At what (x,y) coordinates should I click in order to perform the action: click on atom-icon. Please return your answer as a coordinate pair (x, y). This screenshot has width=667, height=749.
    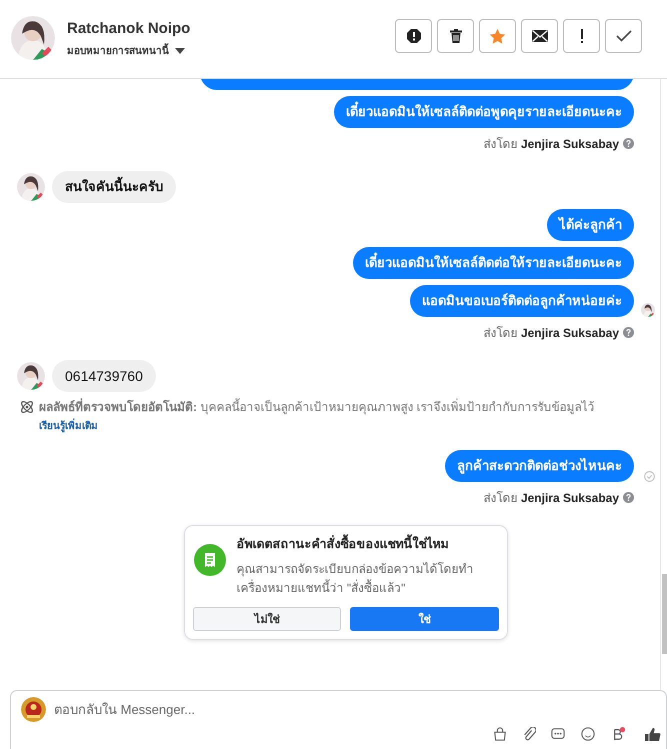
    Looking at the image, I should click on (27, 407).